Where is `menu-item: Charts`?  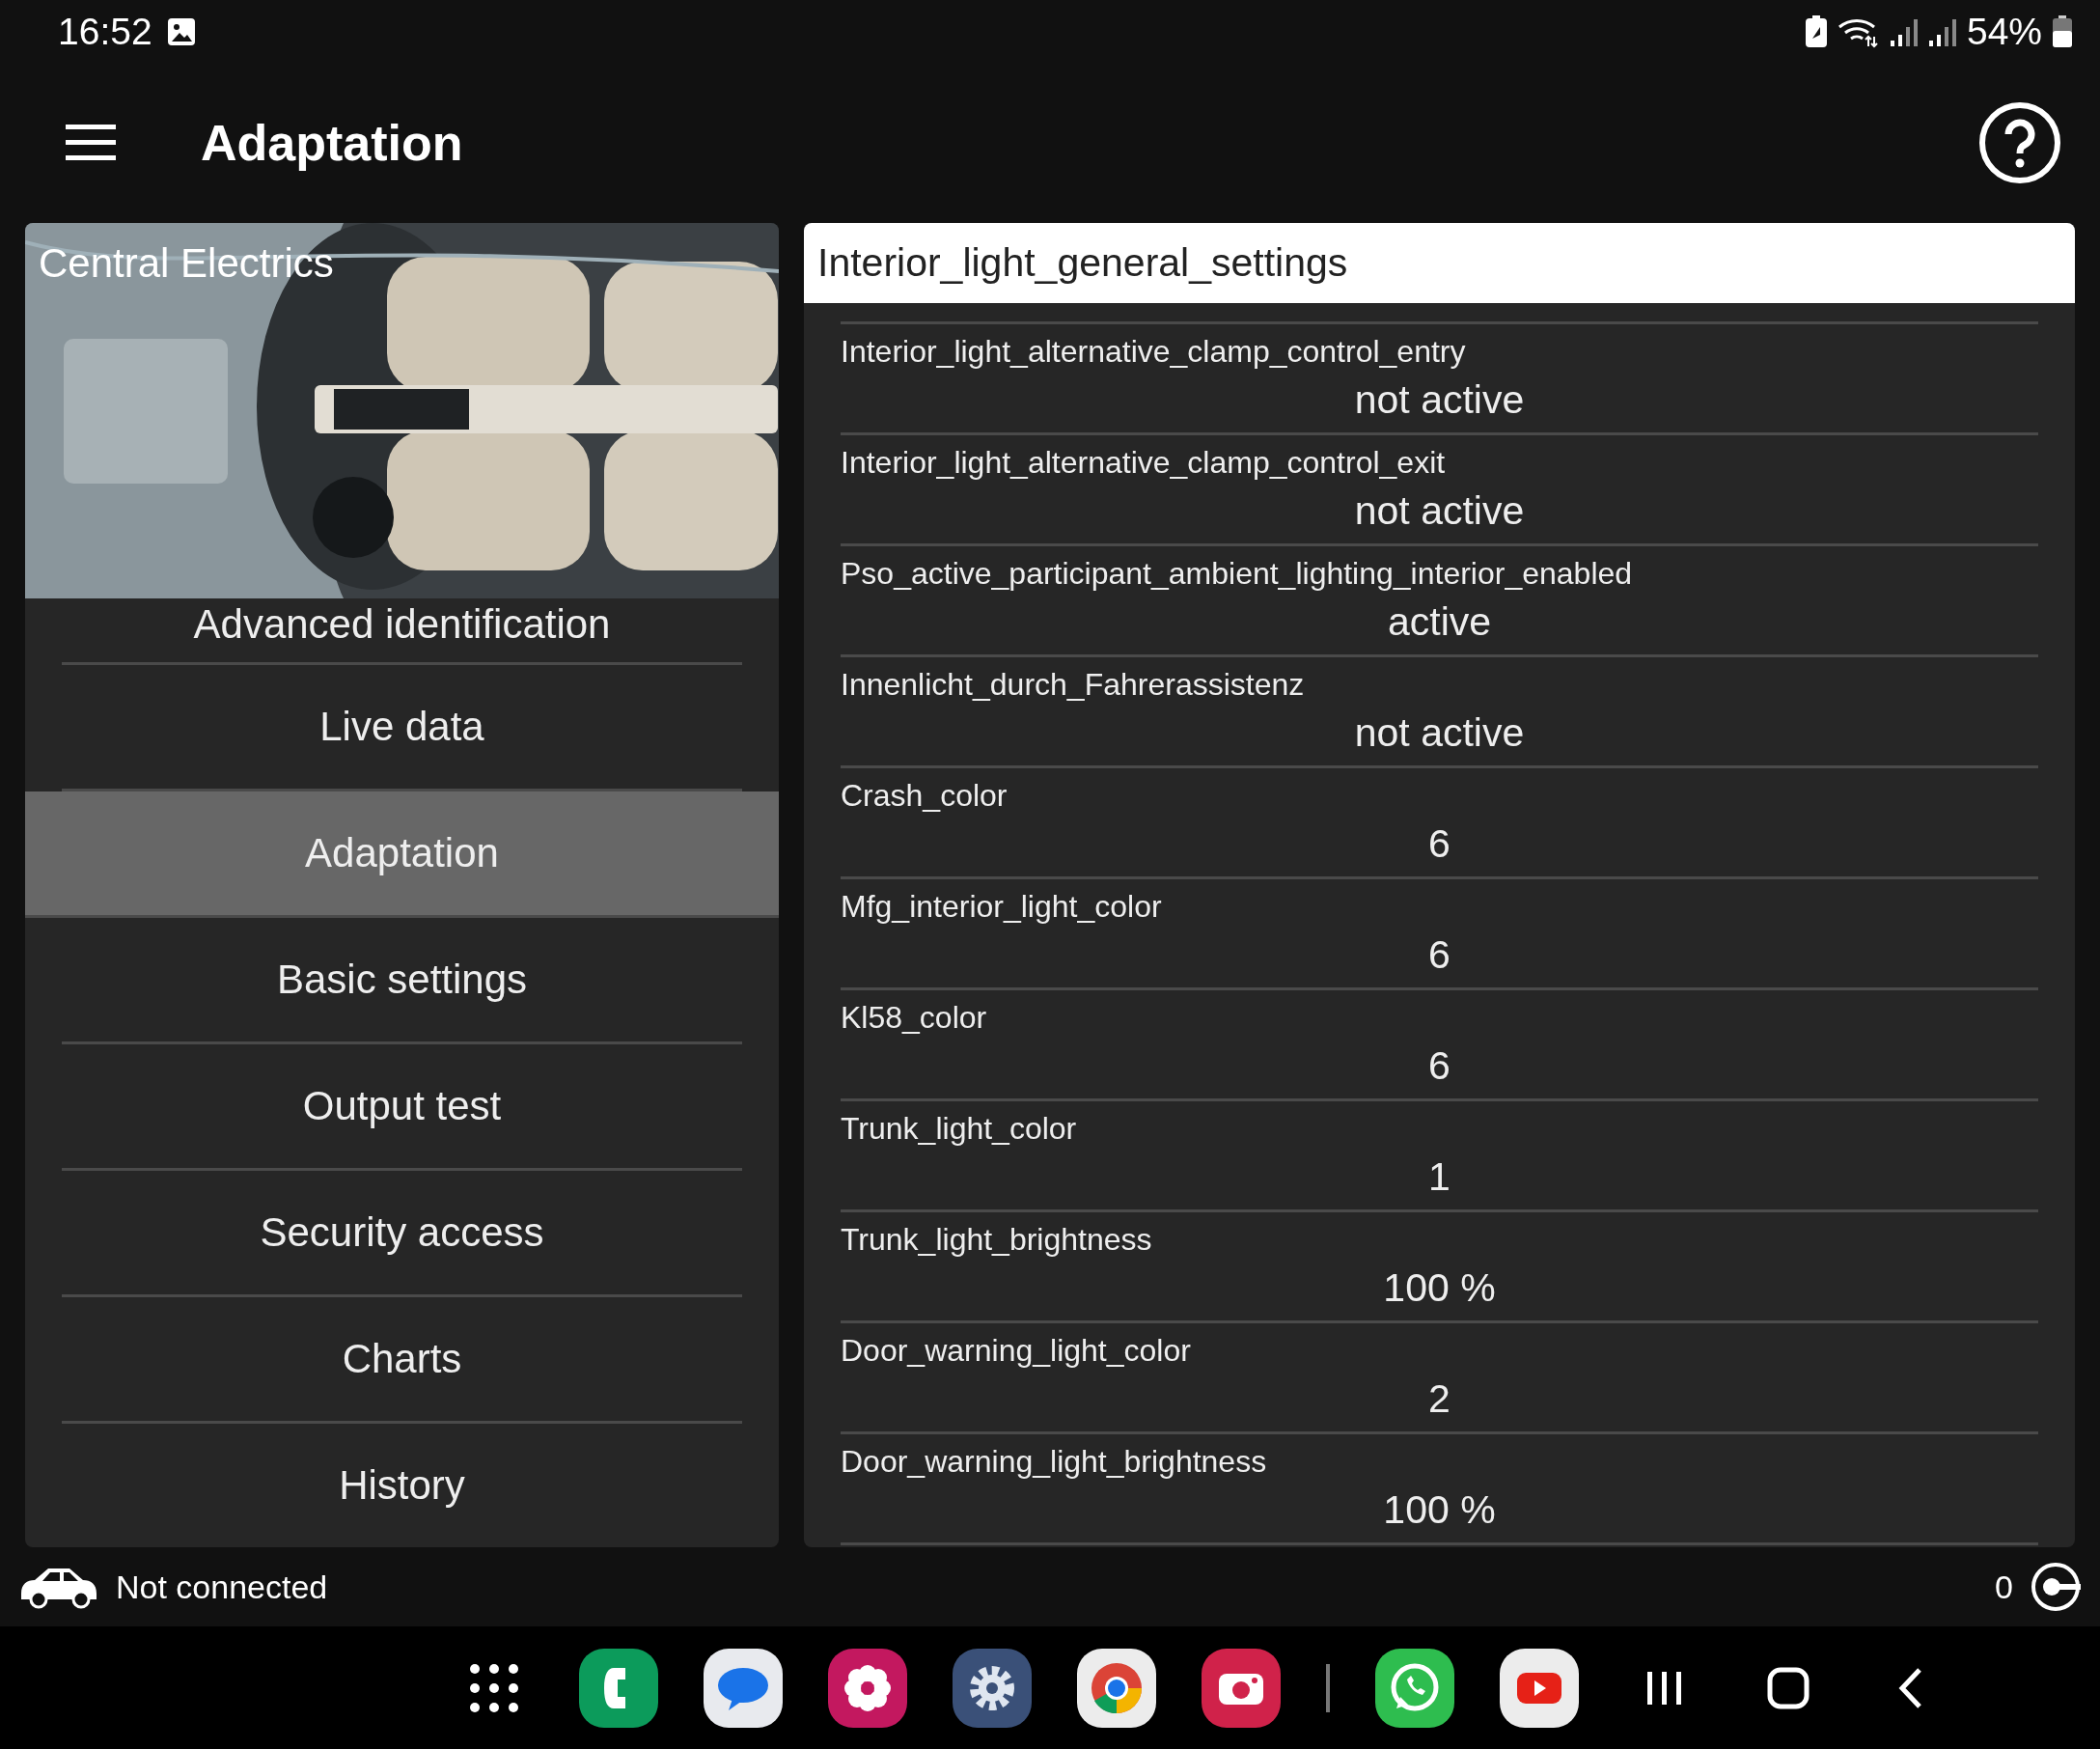
menu-item: Charts is located at coordinates (402, 1360).